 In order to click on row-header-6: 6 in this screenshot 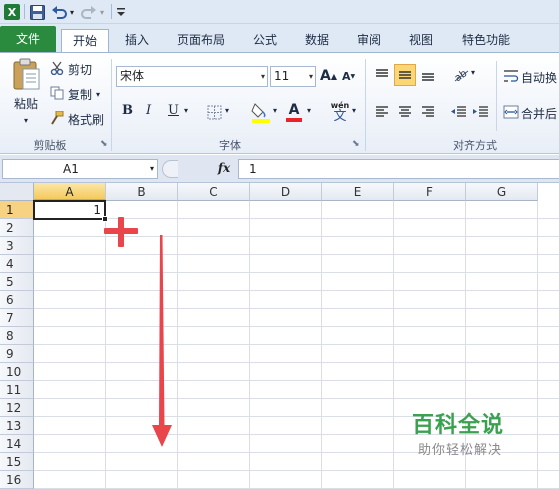, I will do `click(17, 300)`.